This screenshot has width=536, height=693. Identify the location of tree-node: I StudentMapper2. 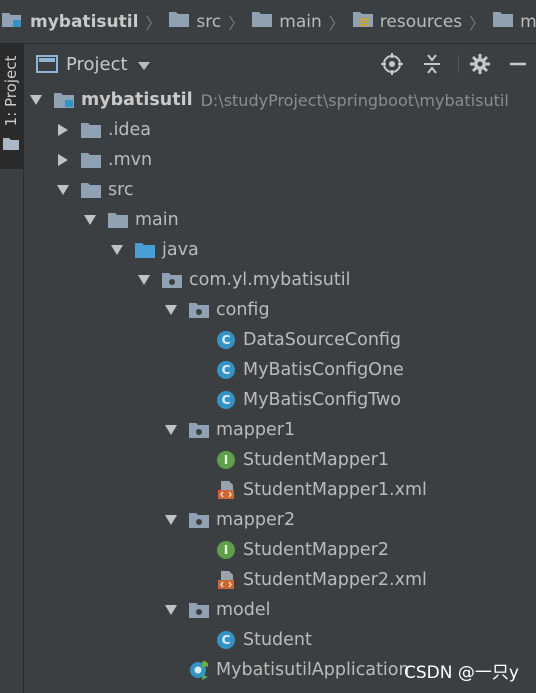
(280, 550).